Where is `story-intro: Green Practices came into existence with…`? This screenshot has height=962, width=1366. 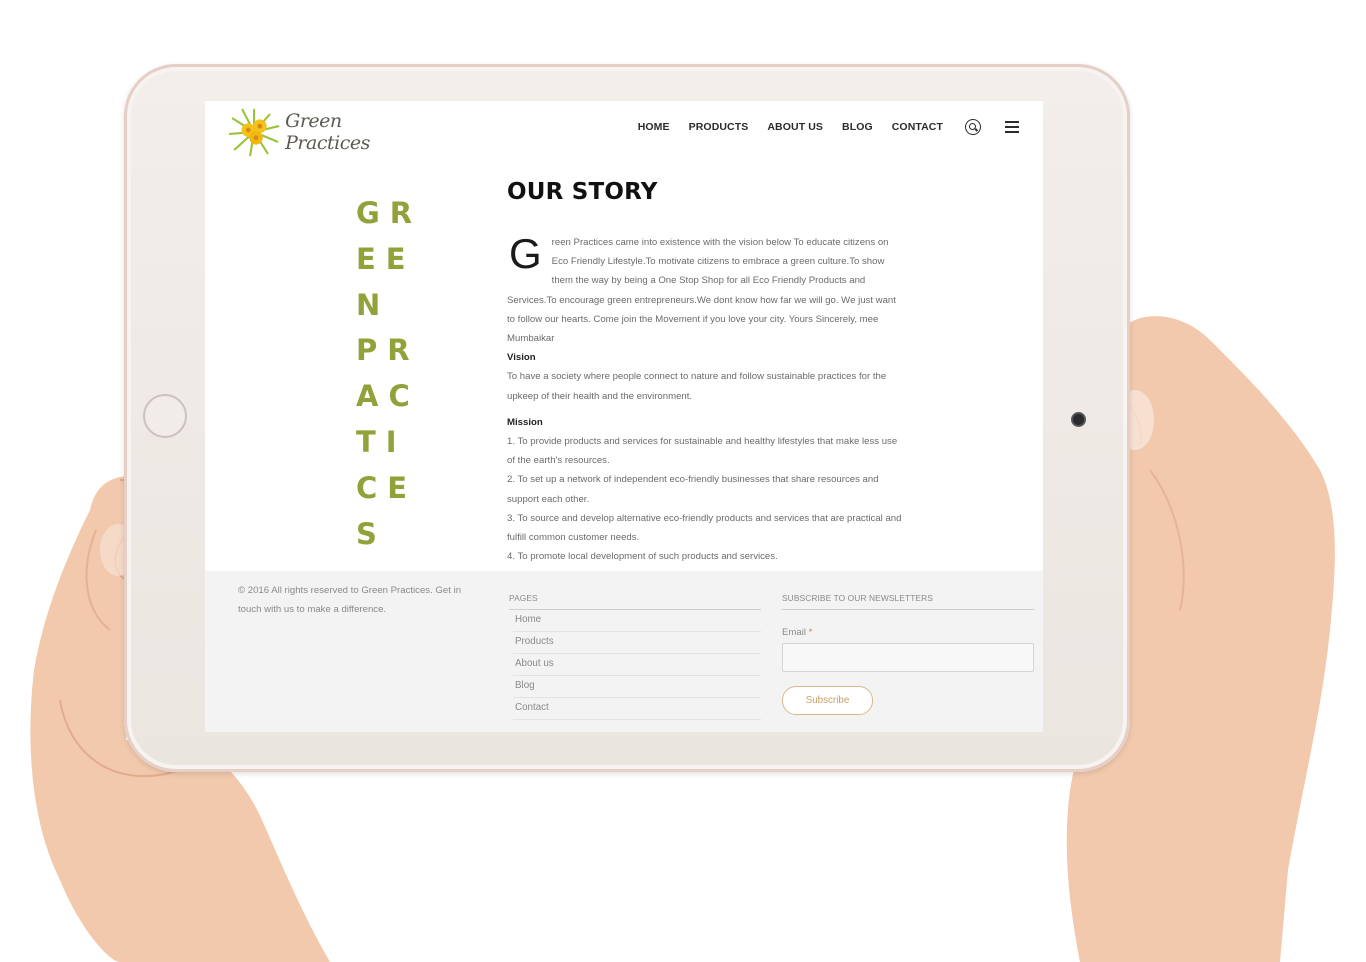 story-intro: Green Practices came into existence with… is located at coordinates (706, 290).